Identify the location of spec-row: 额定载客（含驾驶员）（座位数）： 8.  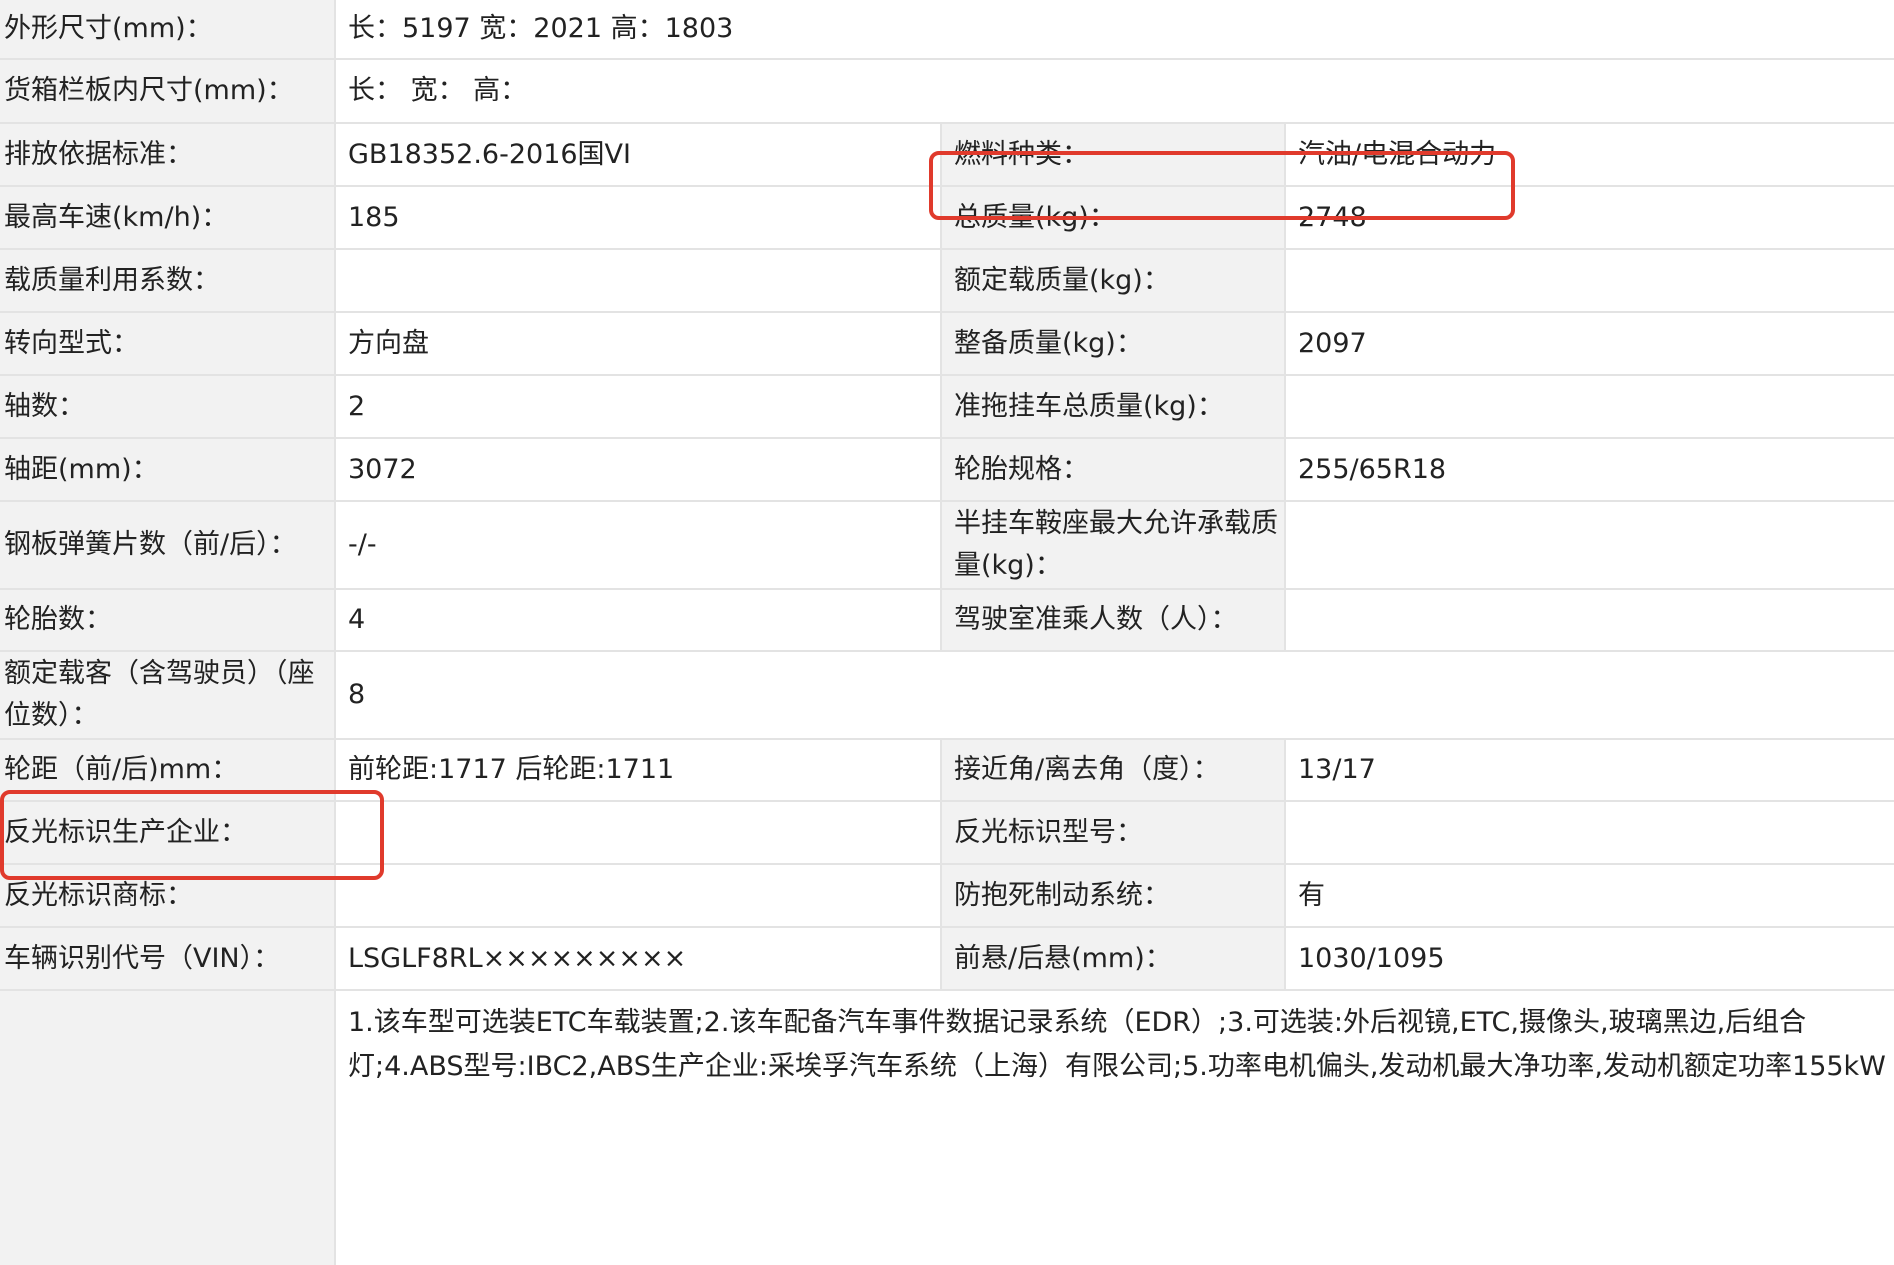
(947, 696).